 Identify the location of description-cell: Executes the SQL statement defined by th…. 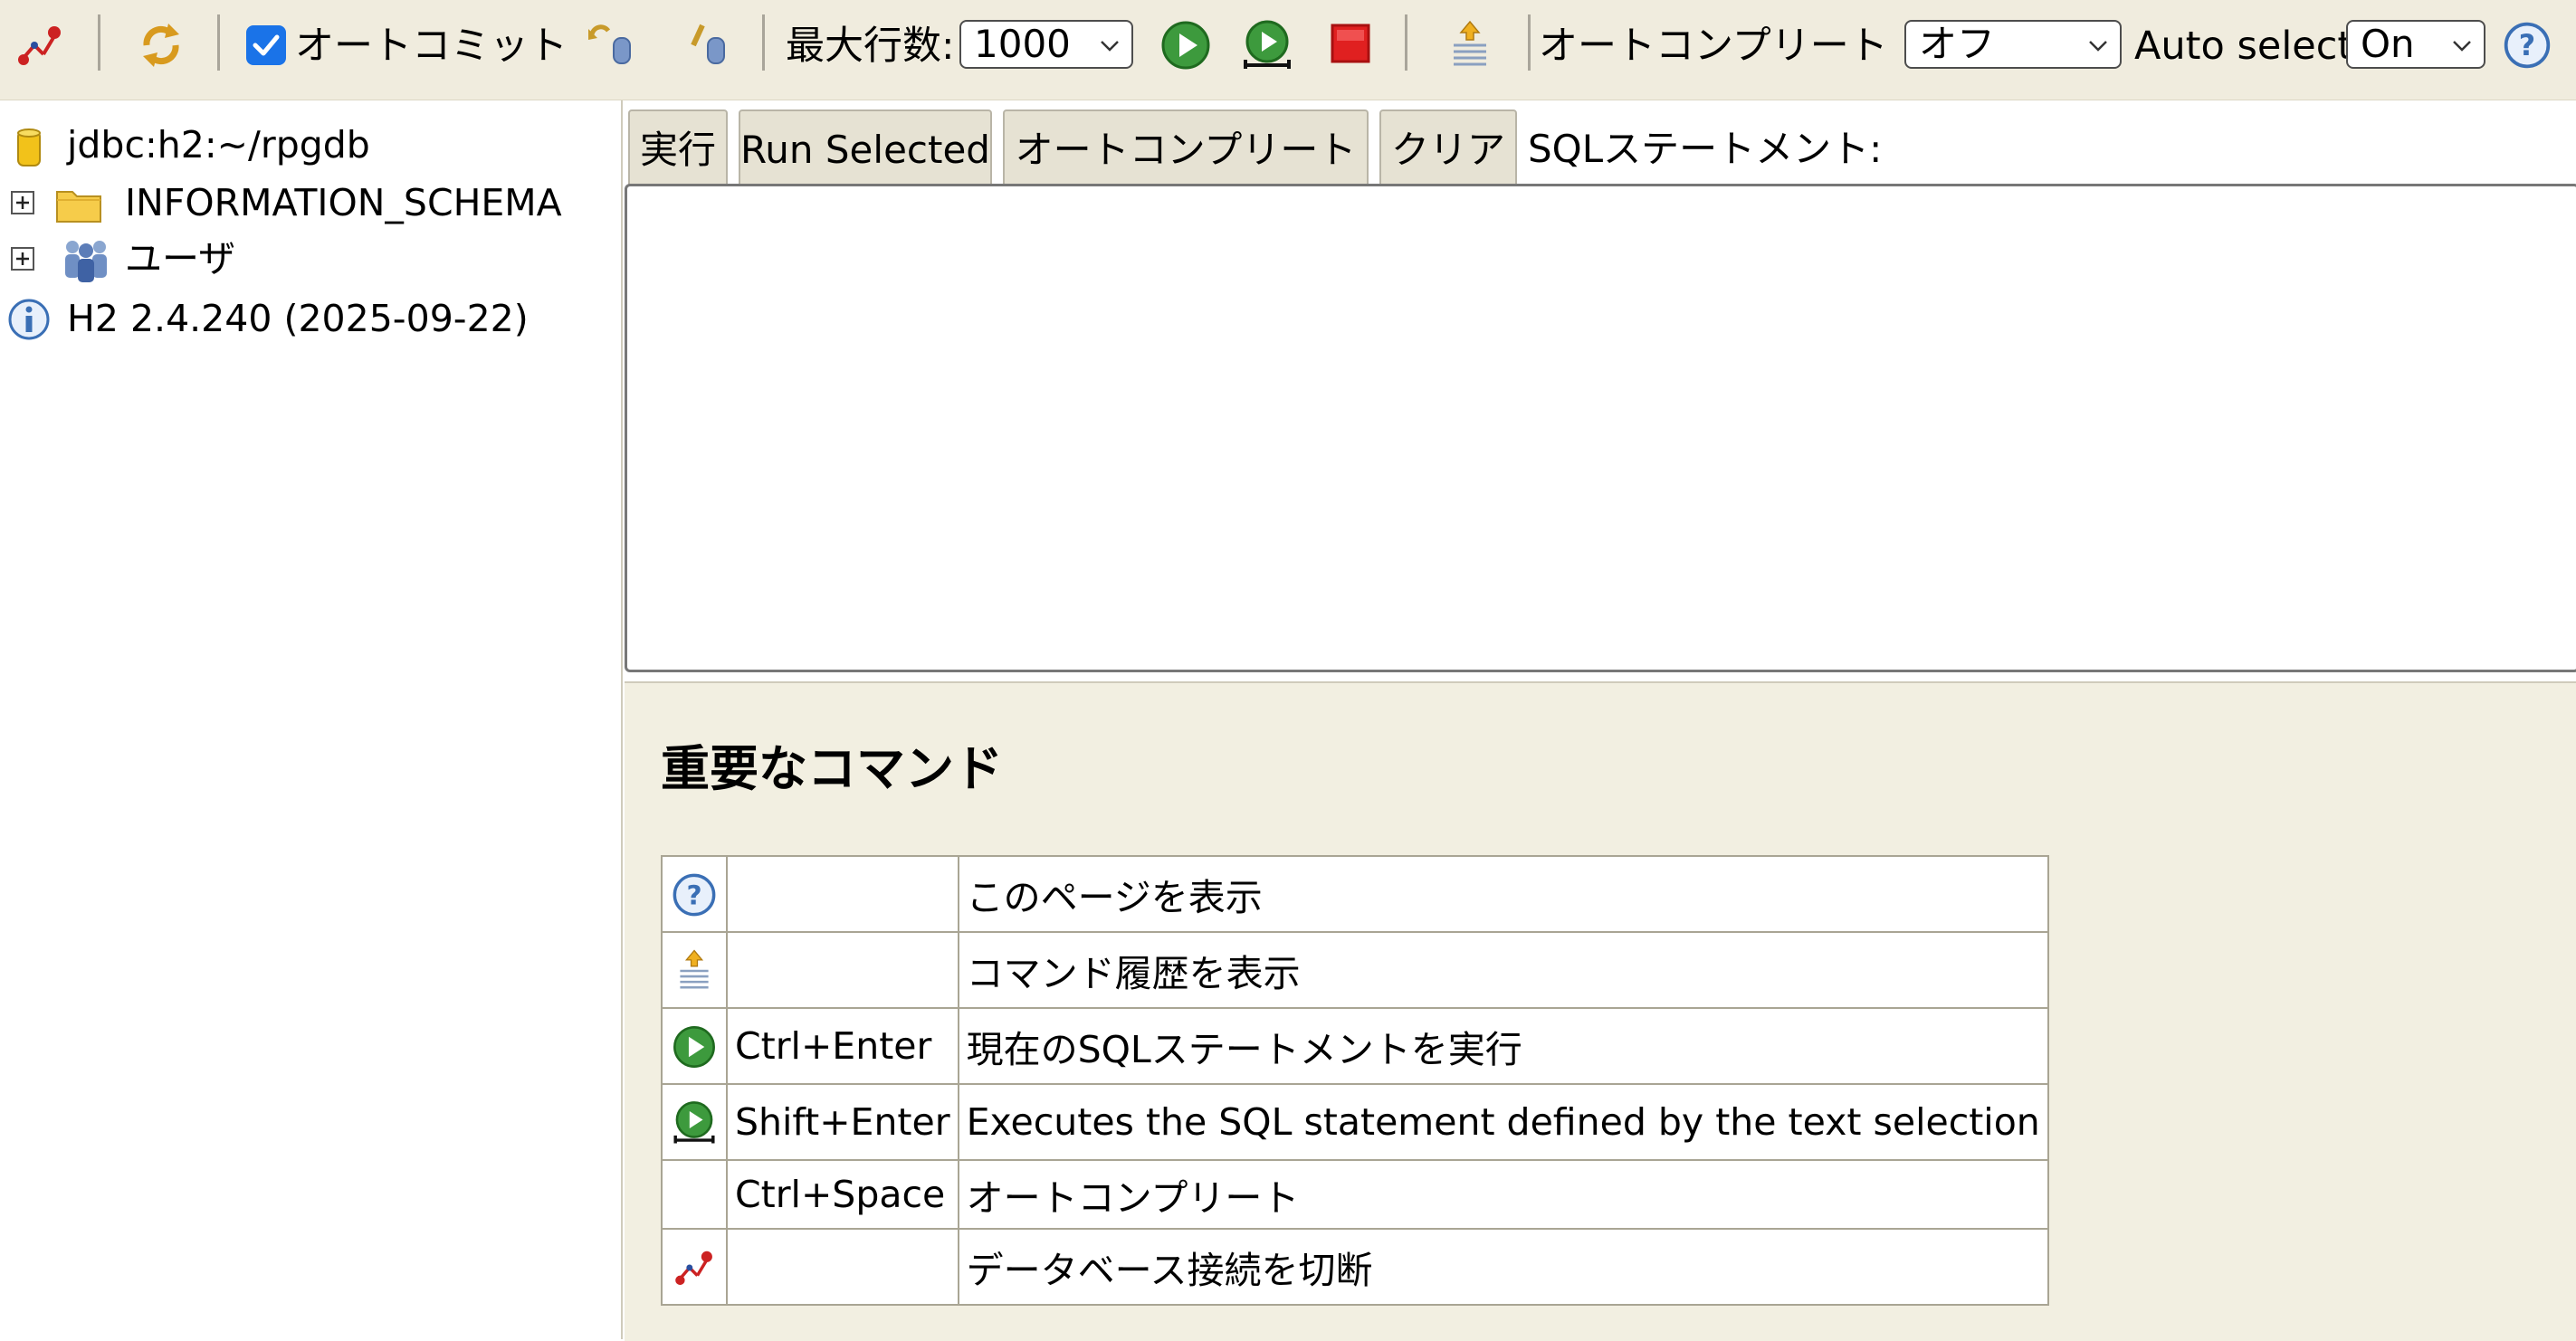
(1503, 1122).